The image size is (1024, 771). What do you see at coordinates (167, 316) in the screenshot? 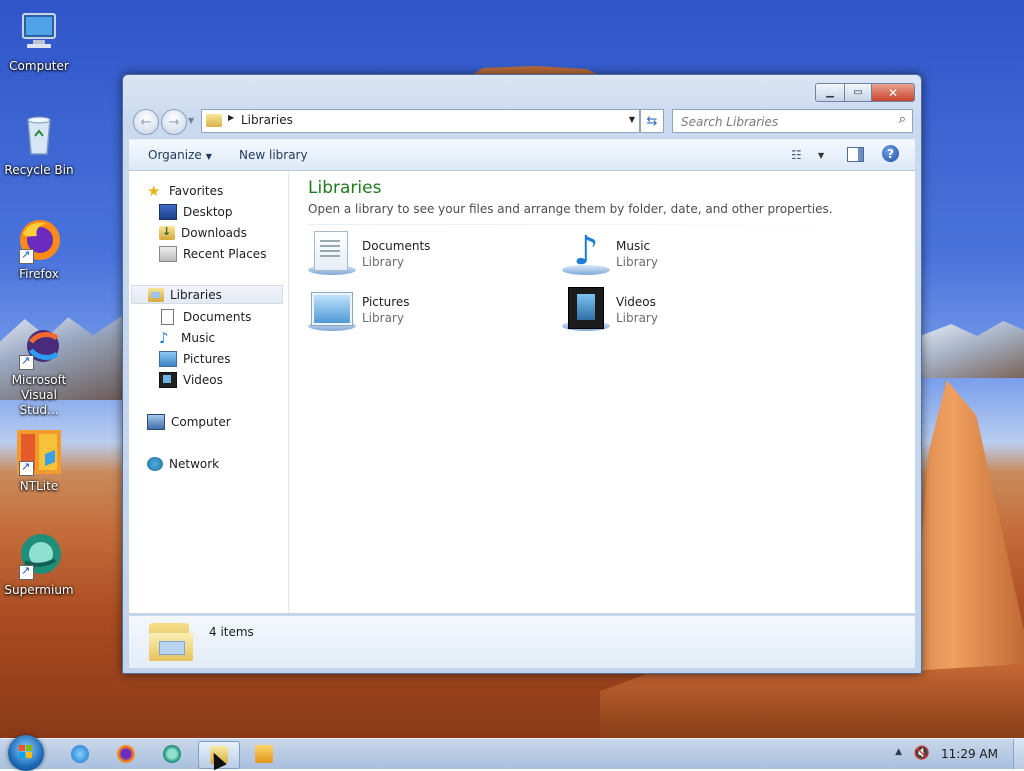
I see `documents-icon` at bounding box center [167, 316].